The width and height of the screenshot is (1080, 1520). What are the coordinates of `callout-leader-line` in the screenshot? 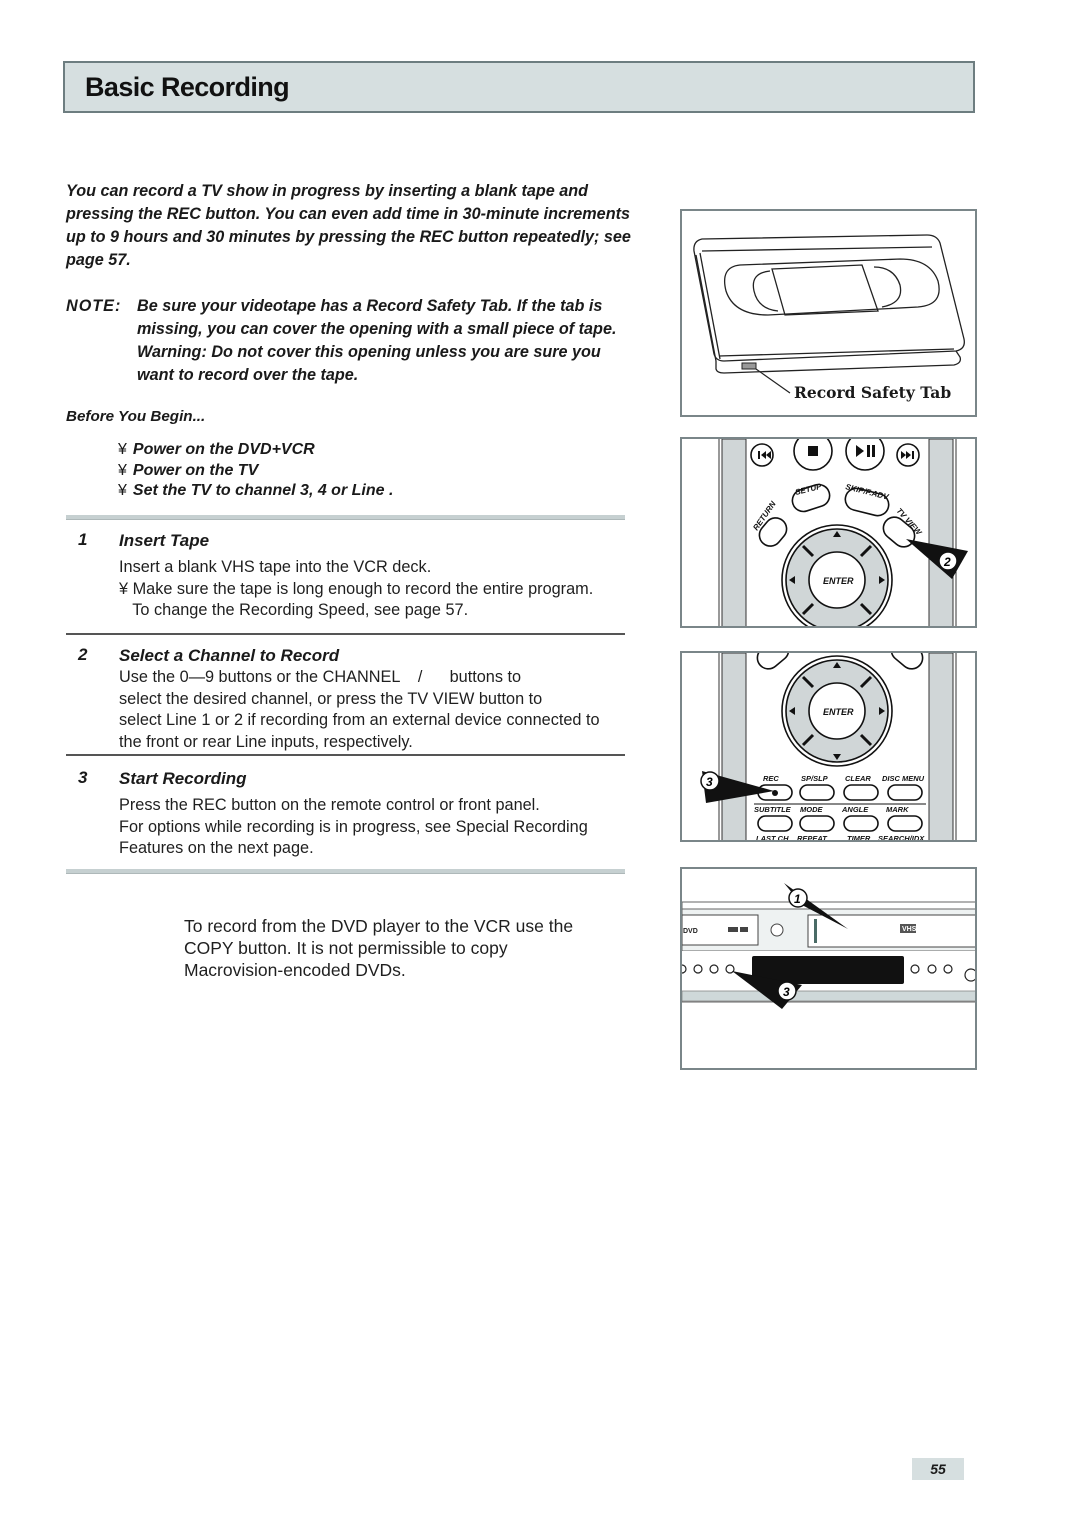 It's located at (773, 381).